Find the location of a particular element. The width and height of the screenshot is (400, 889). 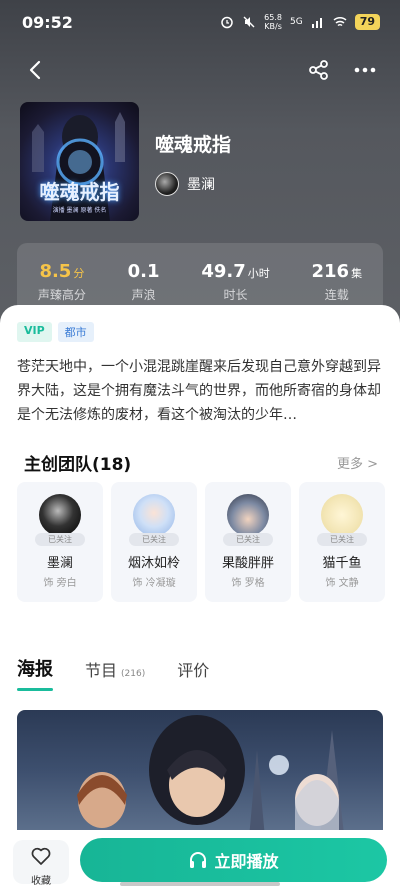

author-name: 墨澜 is located at coordinates (201, 185).